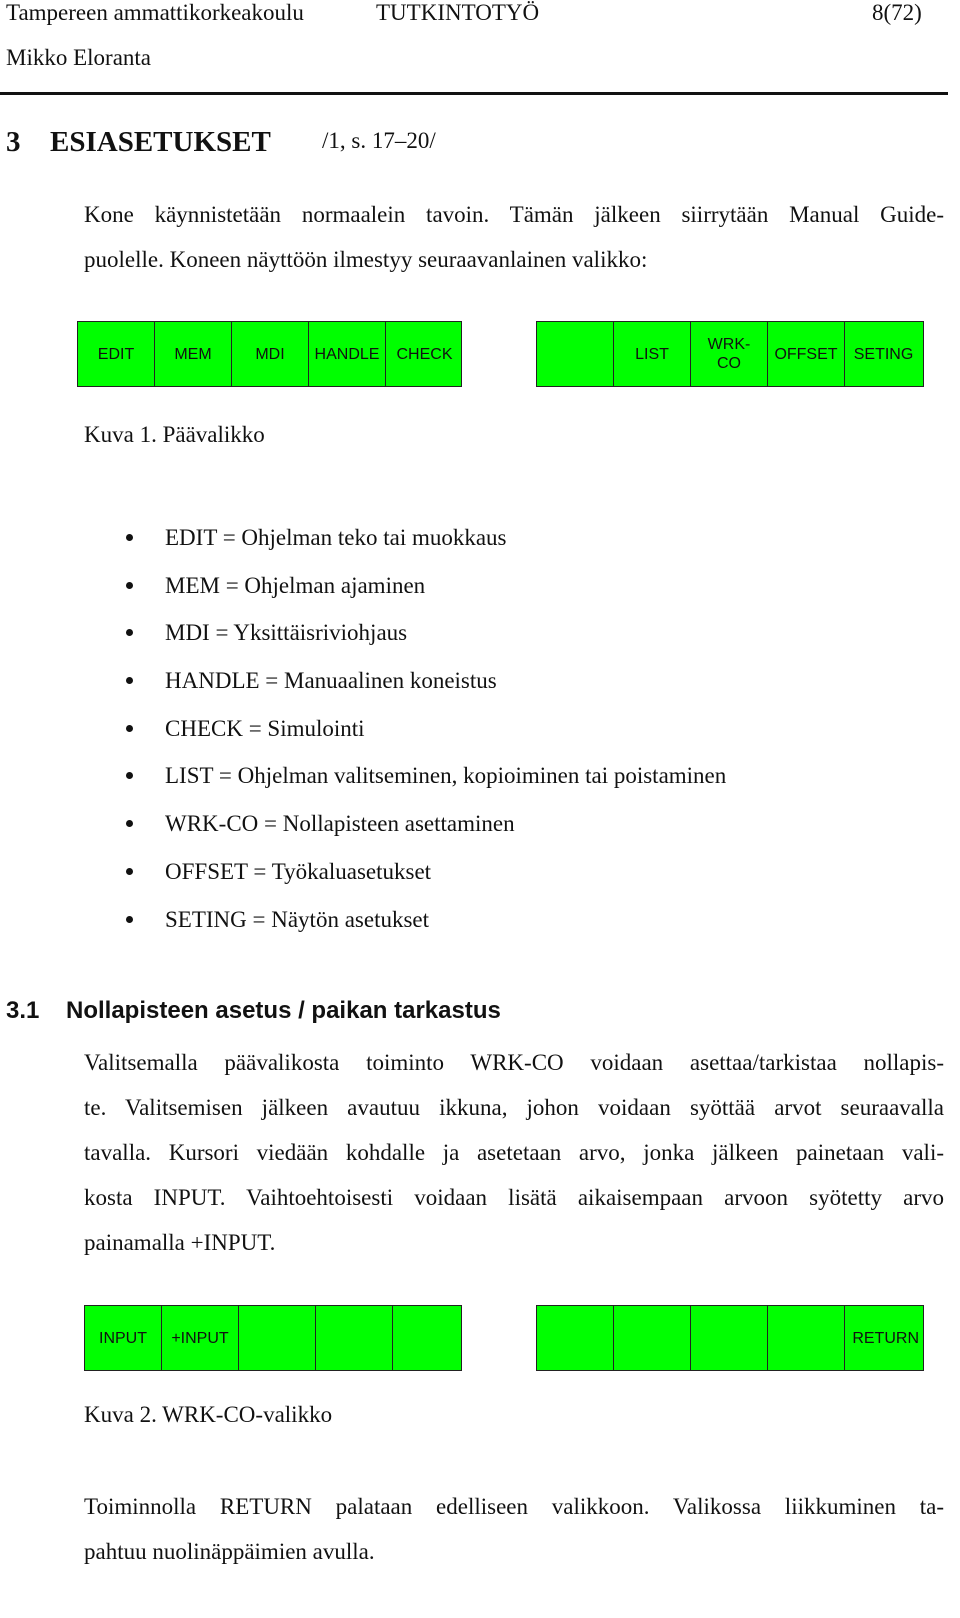 Image resolution: width=960 pixels, height=1618 pixels. What do you see at coordinates (298, 871) in the screenshot?
I see `definition-text: OFFSET = Työkaluasetukset` at bounding box center [298, 871].